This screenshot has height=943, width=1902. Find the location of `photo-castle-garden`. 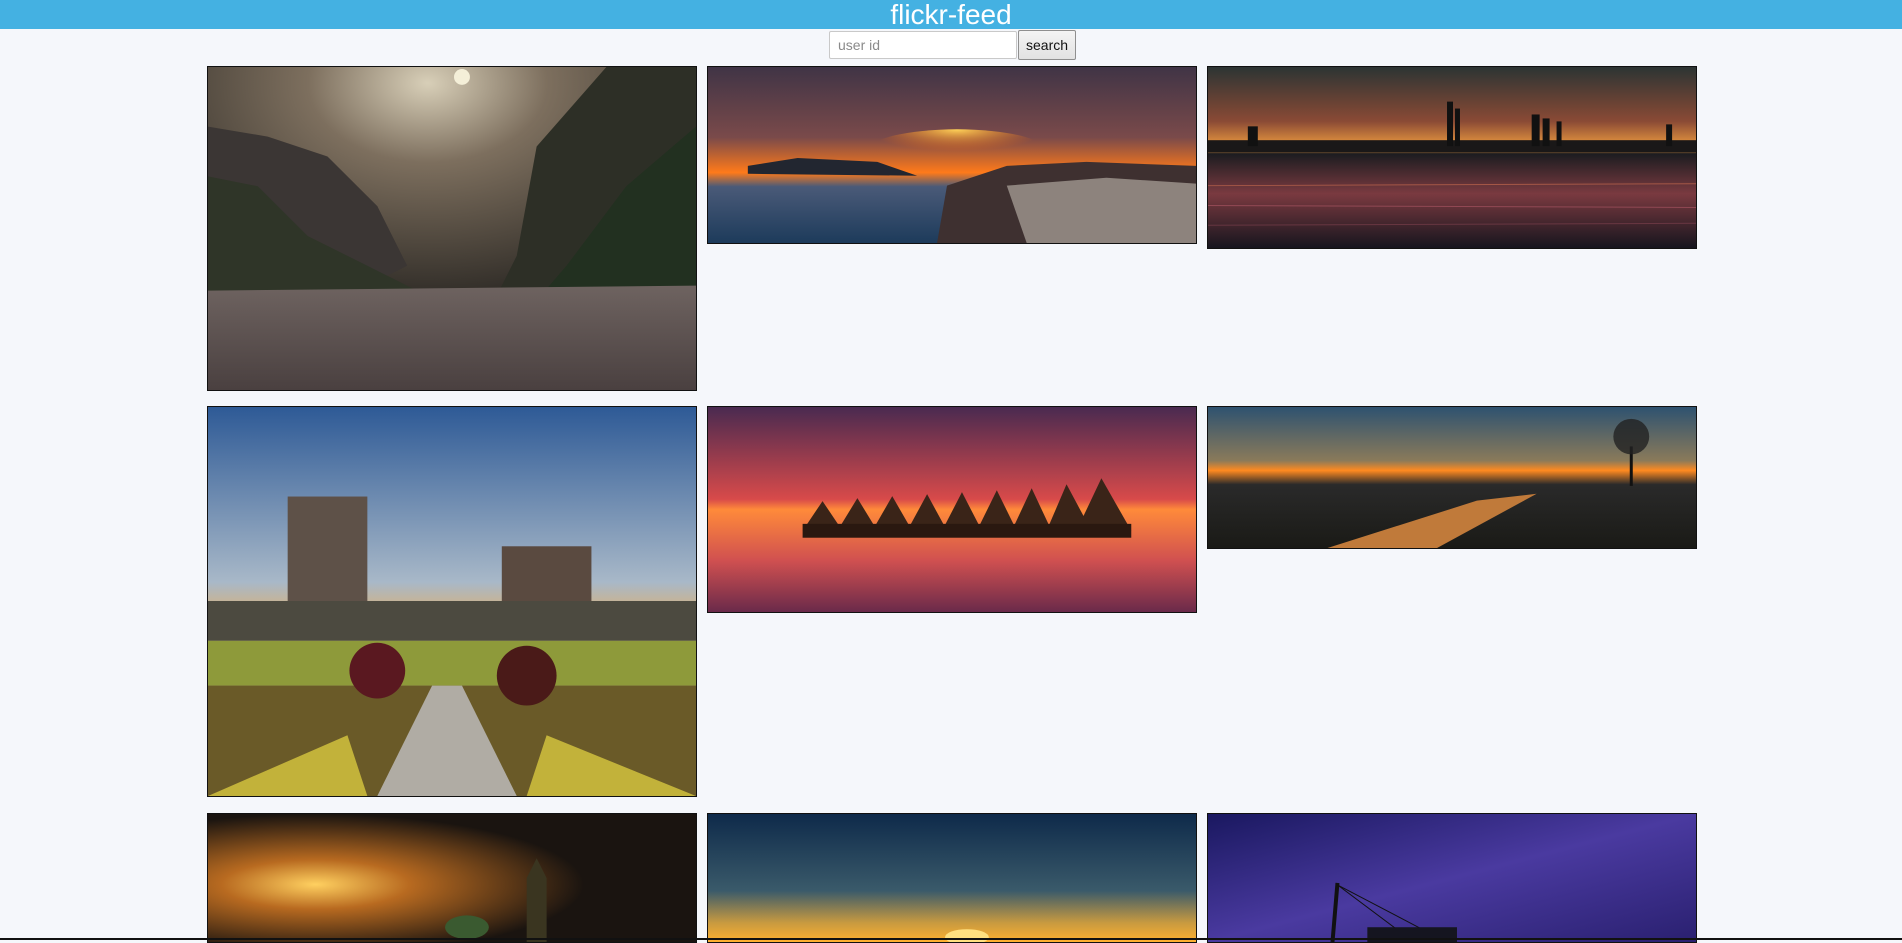

photo-castle-garden is located at coordinates (452, 601).